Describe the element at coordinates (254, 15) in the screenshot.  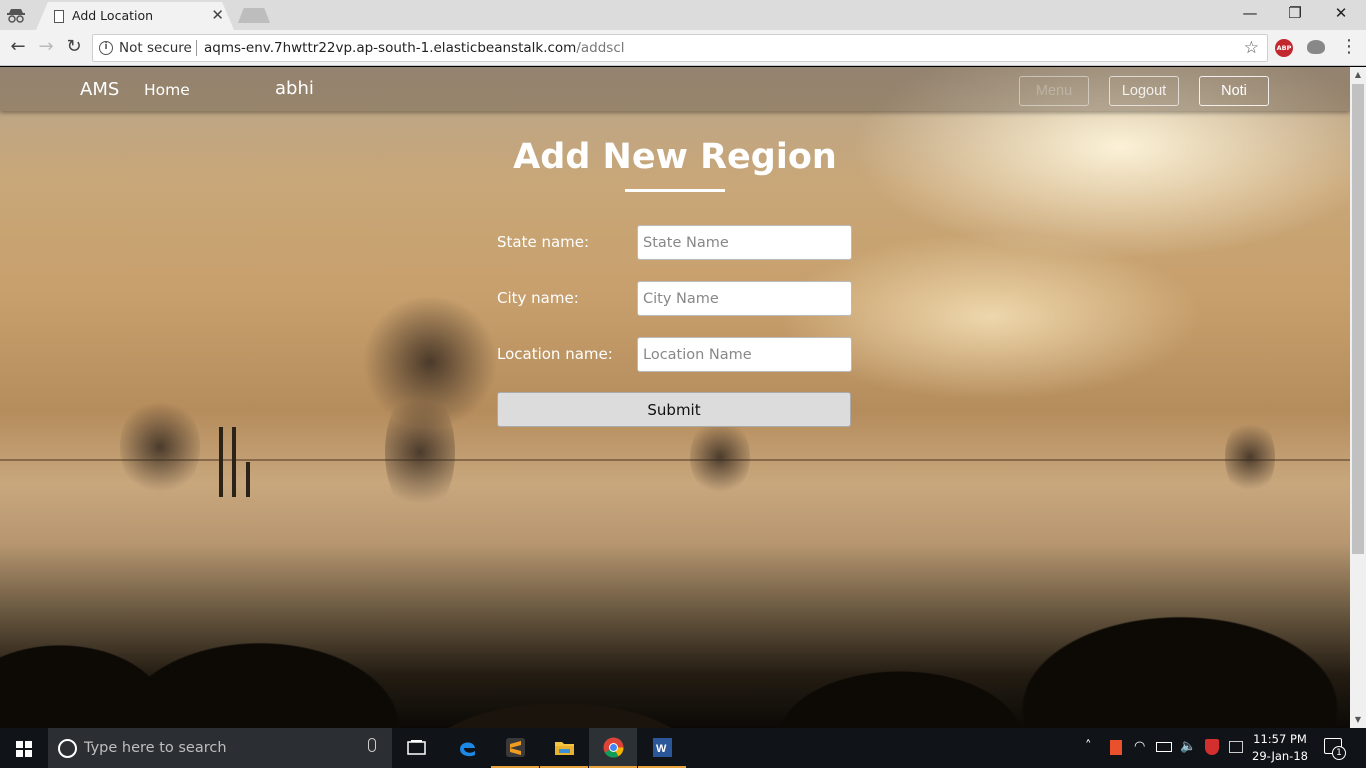
I see `new-tab-button` at that location.